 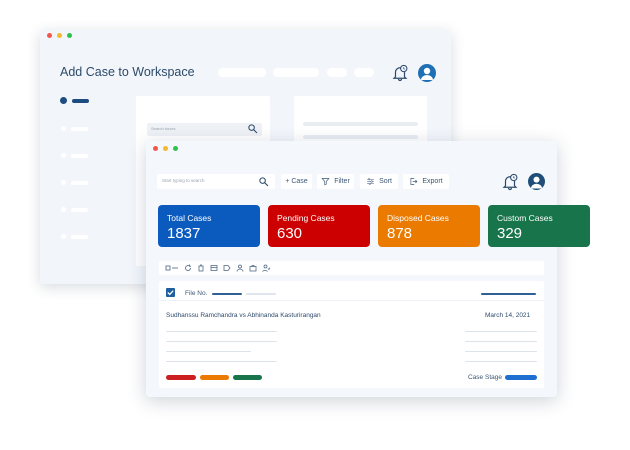 I want to click on export-label: Export, so click(x=432, y=181).